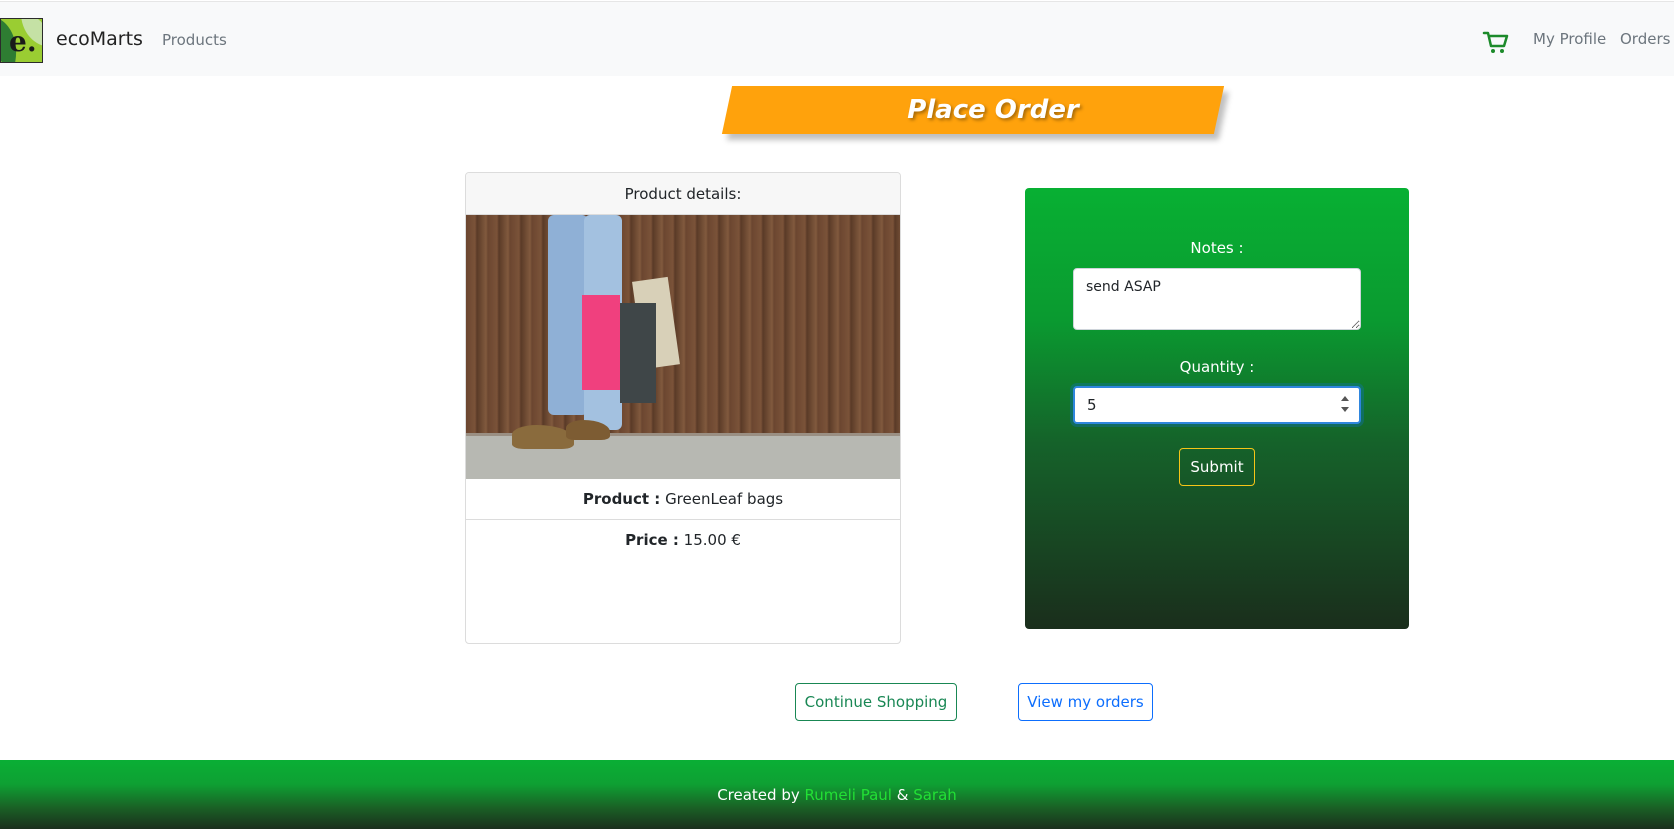 The width and height of the screenshot is (1674, 829). Describe the element at coordinates (993, 110) in the screenshot. I see `page-title: Place Order` at that location.